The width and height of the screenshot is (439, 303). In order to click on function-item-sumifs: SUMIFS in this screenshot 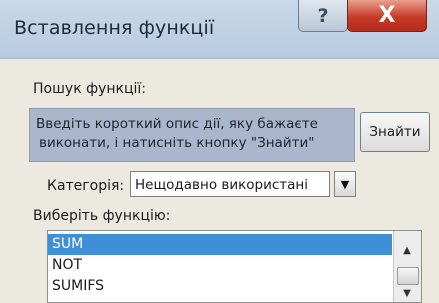, I will do `click(220, 286)`.